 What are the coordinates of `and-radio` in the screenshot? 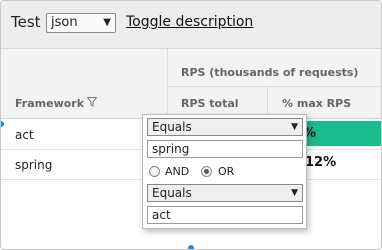 It's located at (154, 171).